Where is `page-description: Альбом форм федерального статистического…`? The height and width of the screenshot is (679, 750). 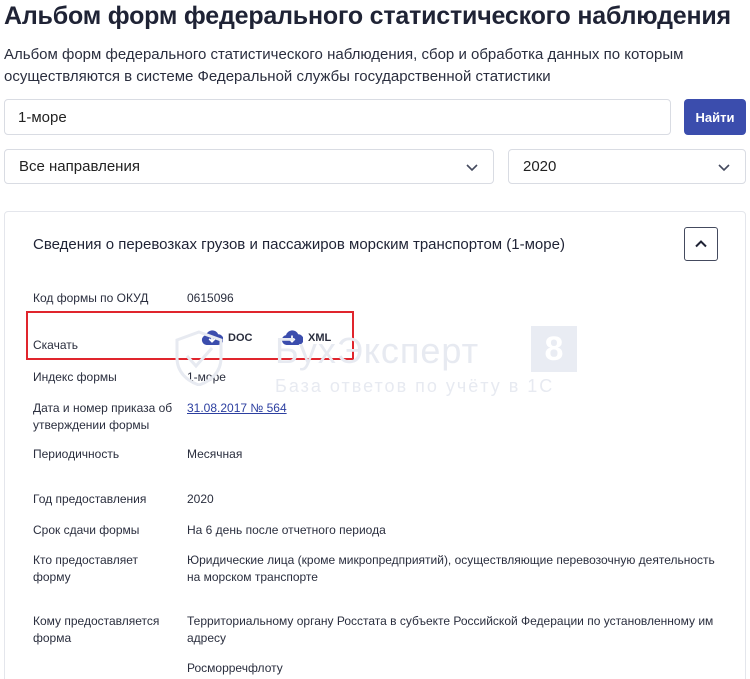 page-description: Альбом форм федерального статистического… is located at coordinates (344, 65).